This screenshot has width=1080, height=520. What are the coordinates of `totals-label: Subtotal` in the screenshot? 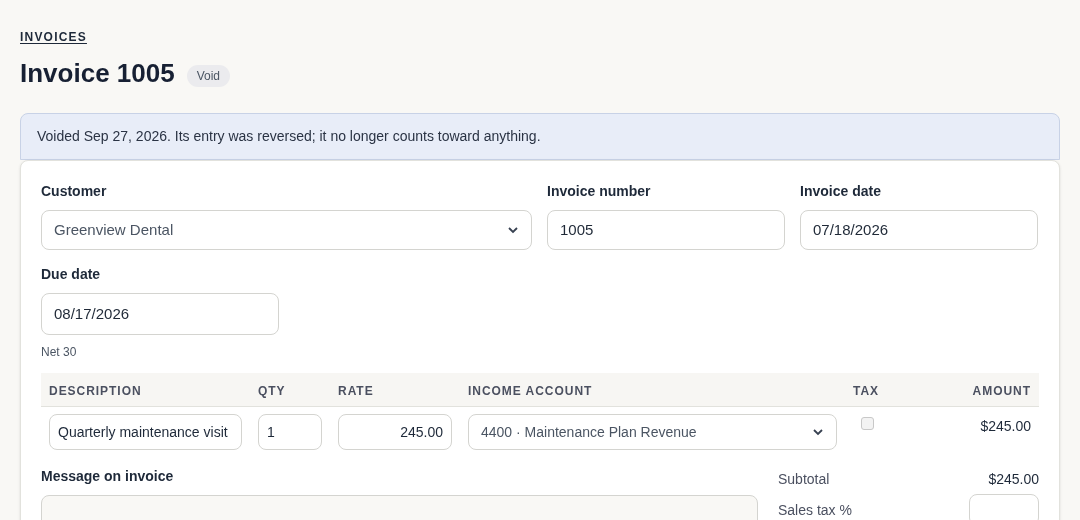 It's located at (804, 479).